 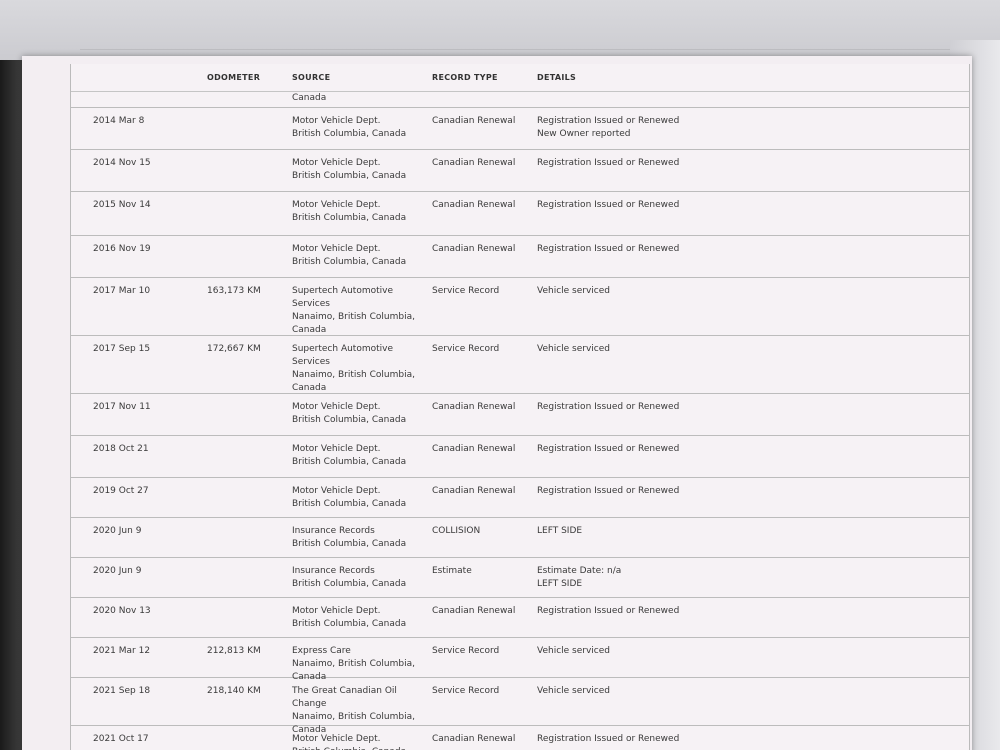 What do you see at coordinates (122, 407) in the screenshot?
I see `record-date: 2017 Nov 11` at bounding box center [122, 407].